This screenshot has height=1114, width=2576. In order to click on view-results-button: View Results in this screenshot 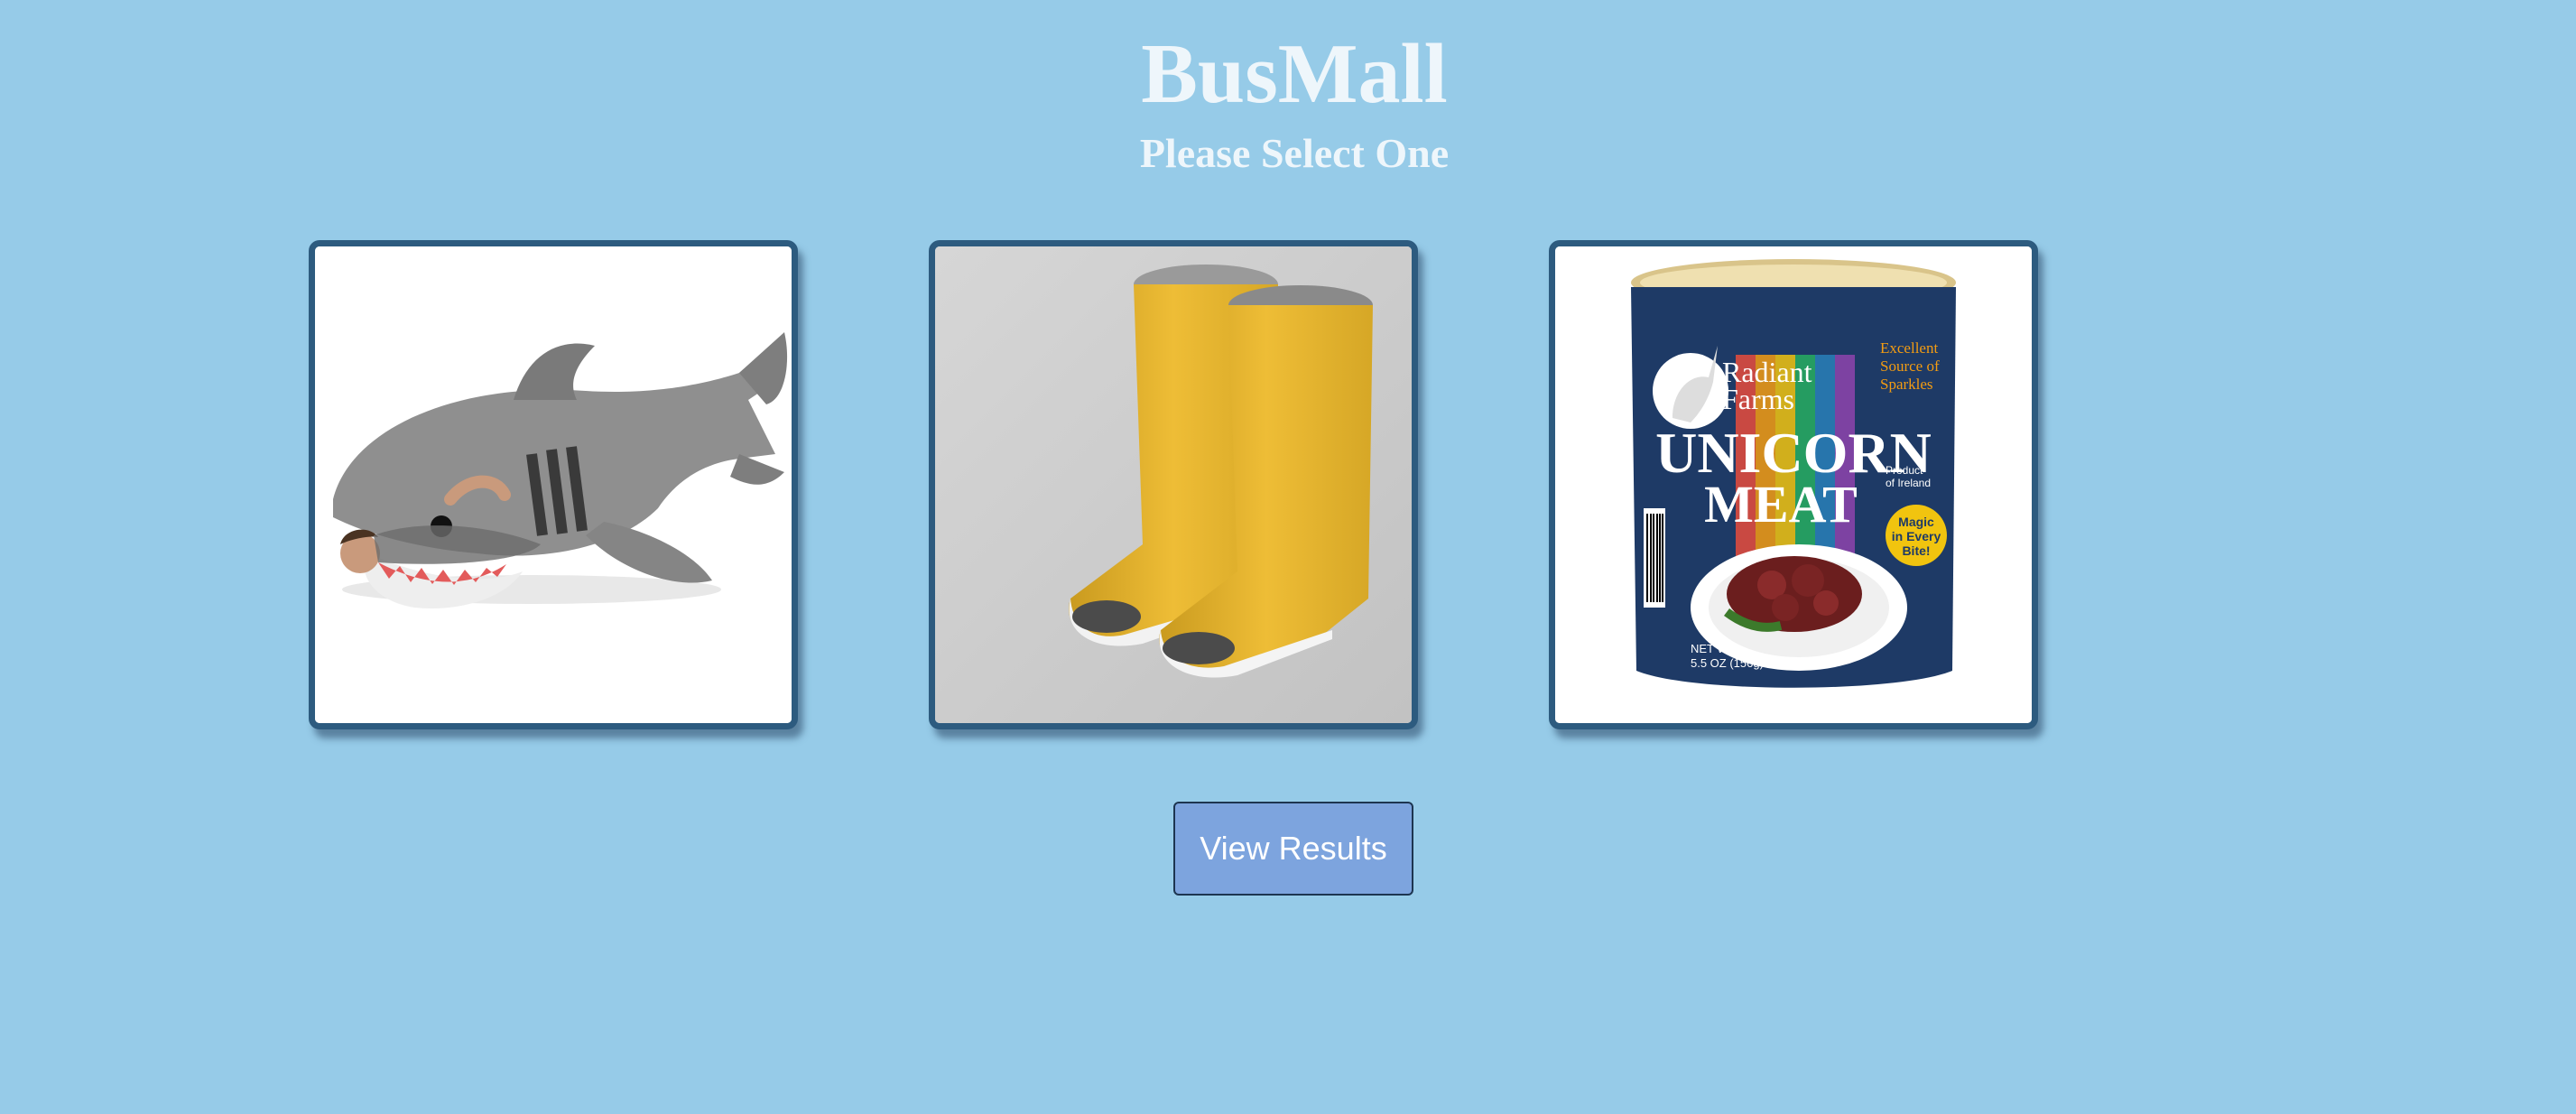, I will do `click(1293, 849)`.